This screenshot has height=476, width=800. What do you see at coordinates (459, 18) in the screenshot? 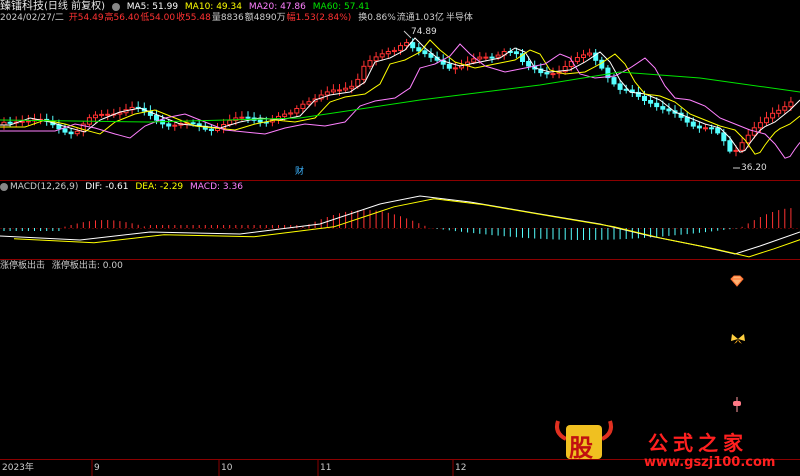
I see `sector-label: 半导体` at bounding box center [459, 18].